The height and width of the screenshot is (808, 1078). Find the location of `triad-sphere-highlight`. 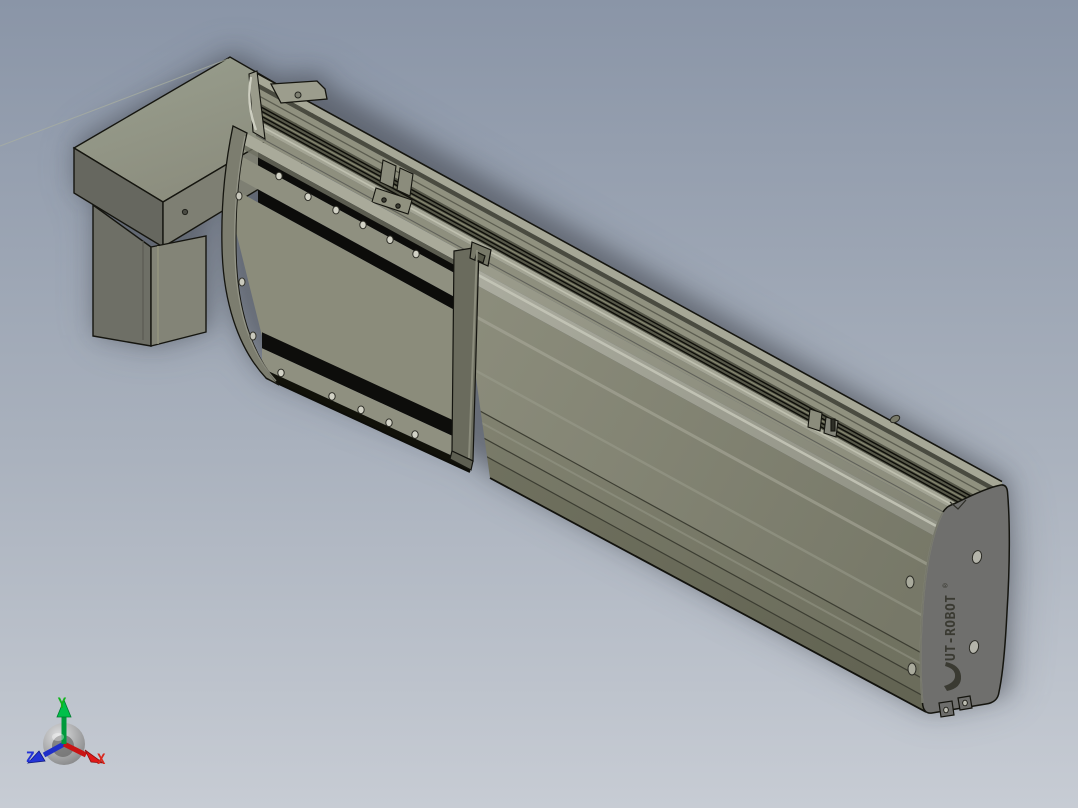

triad-sphere-highlight is located at coordinates (58, 737).